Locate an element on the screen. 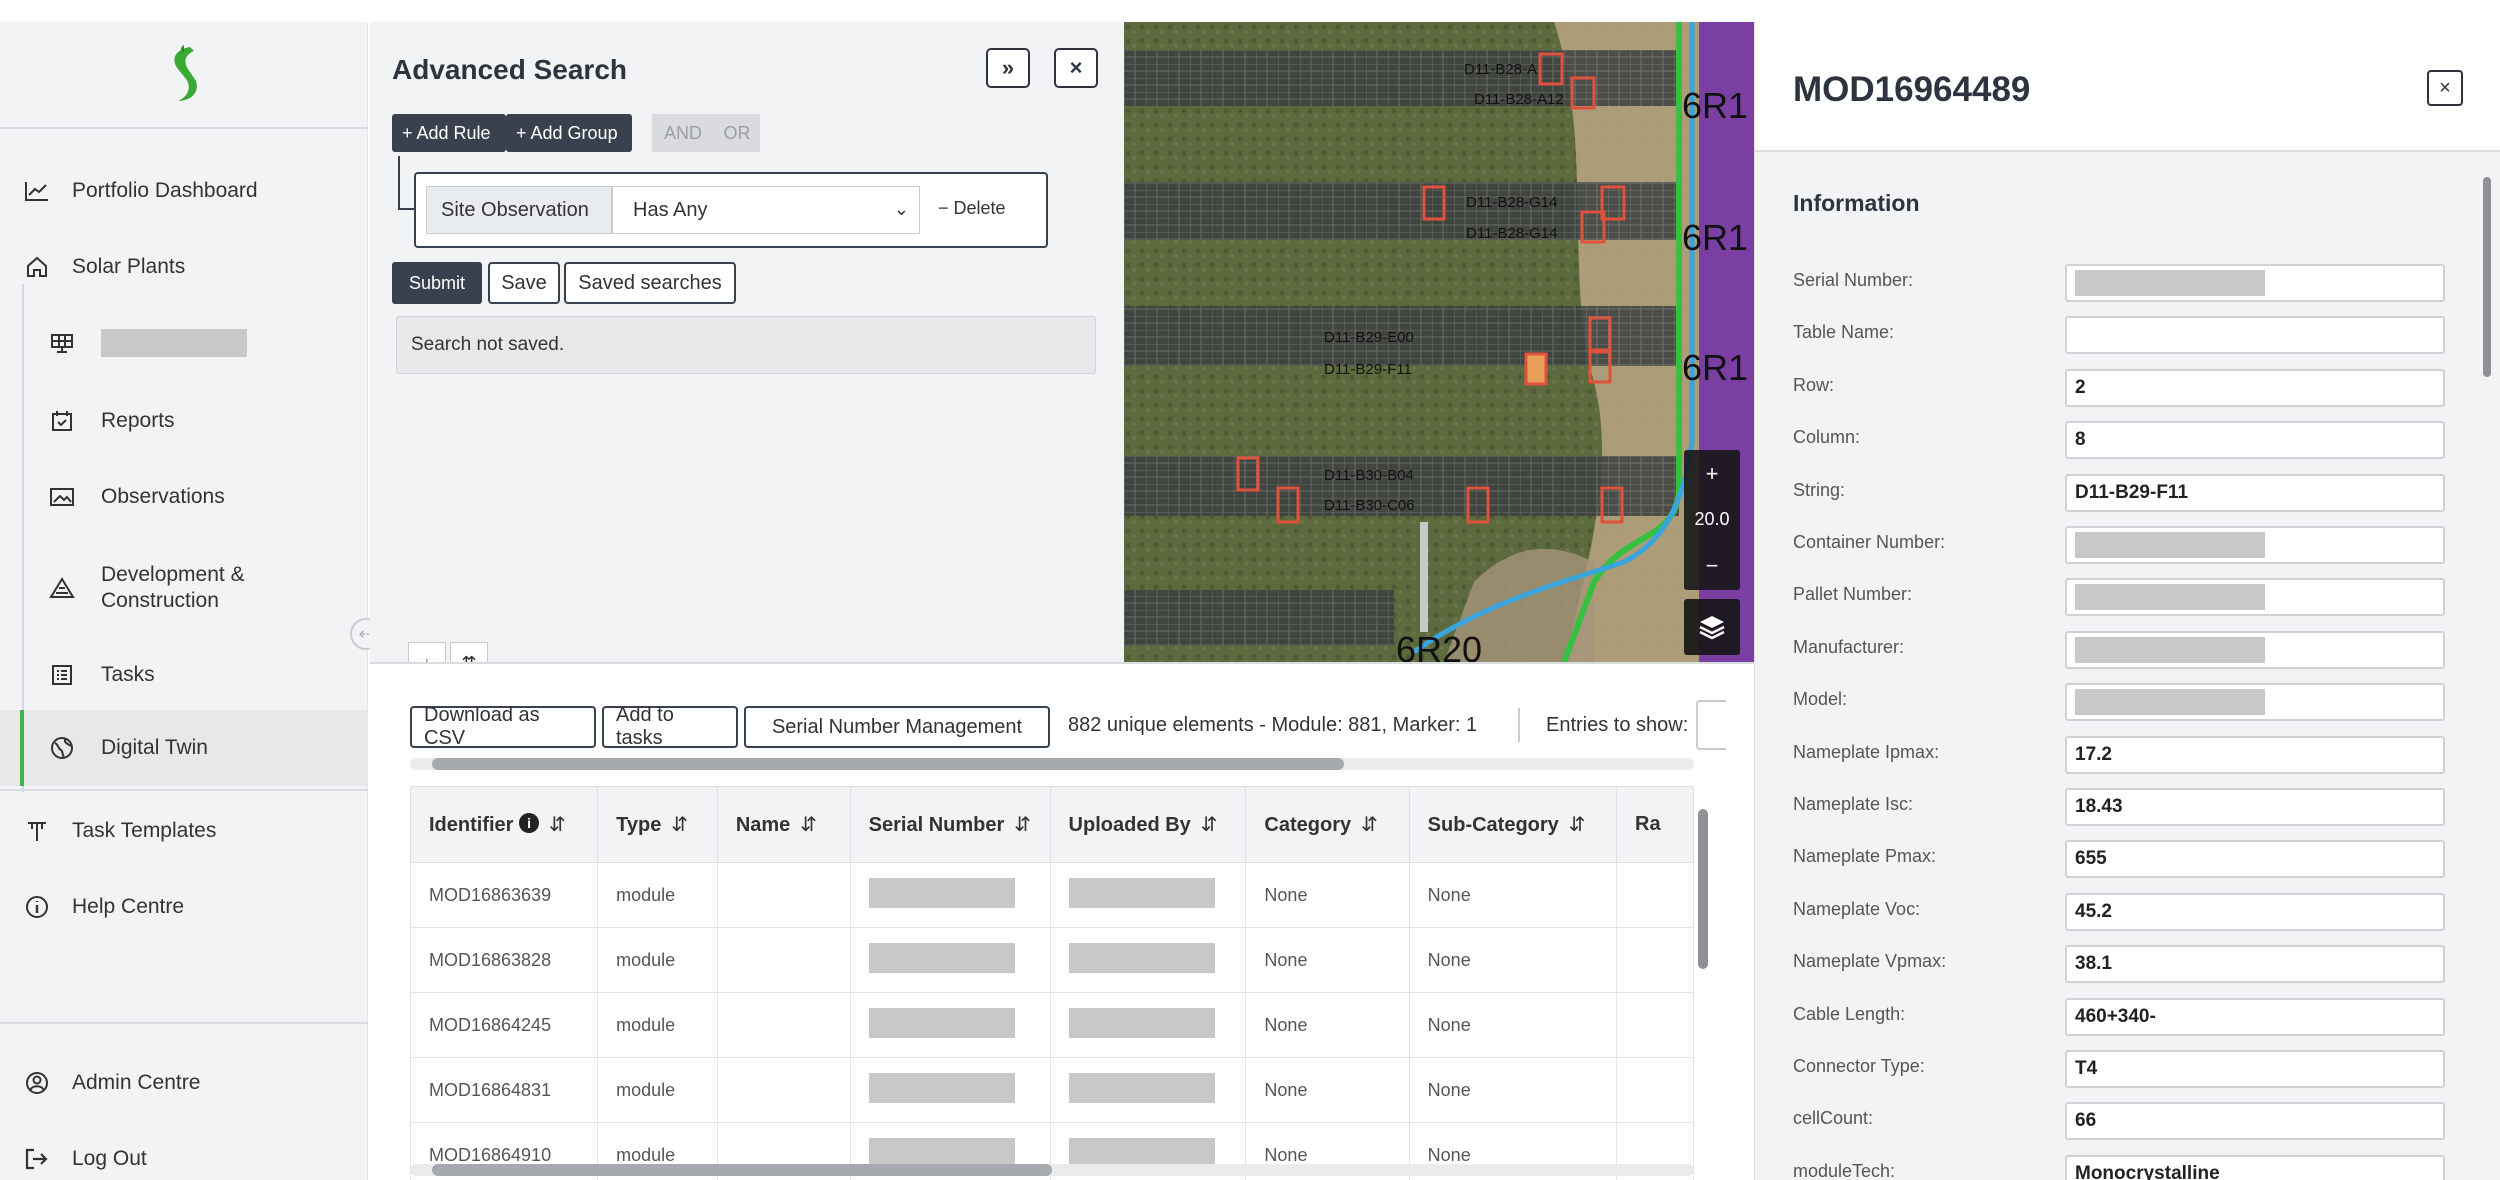 This screenshot has width=2500, height=1180. nav-help-centre: Help Centre is located at coordinates (184, 907).